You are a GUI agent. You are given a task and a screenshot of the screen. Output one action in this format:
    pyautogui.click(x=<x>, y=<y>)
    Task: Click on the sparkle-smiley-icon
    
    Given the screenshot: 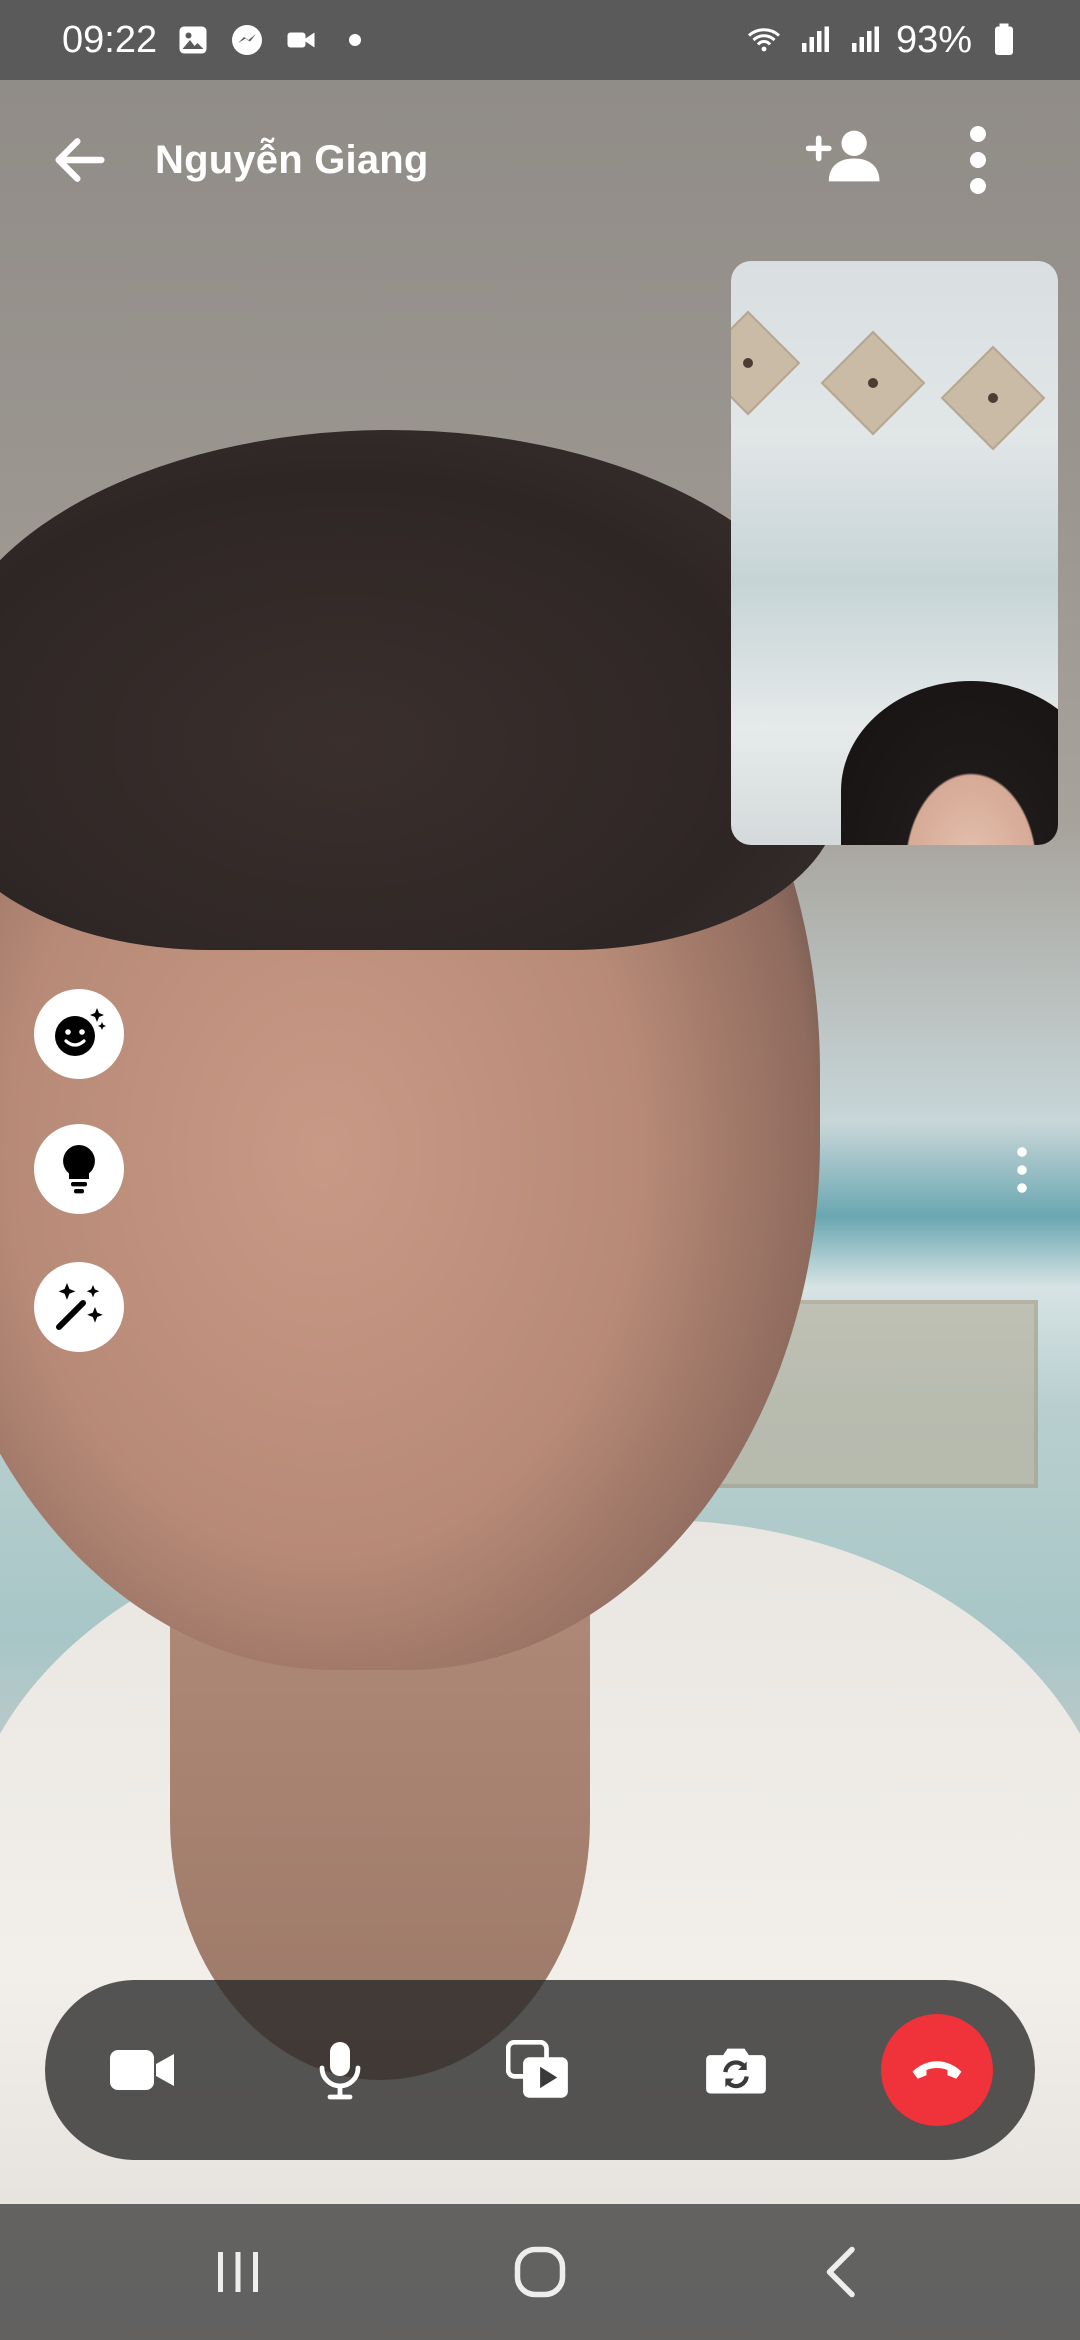 What is the action you would take?
    pyautogui.click(x=80, y=1032)
    